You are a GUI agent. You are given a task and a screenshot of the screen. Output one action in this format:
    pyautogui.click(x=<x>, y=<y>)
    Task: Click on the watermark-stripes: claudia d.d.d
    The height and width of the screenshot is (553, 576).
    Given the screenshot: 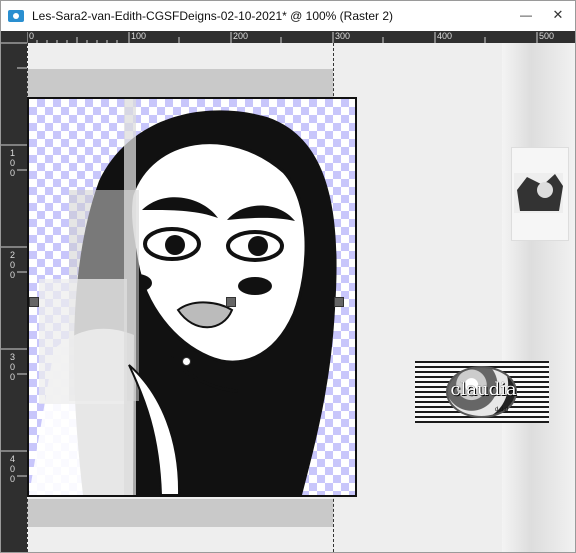 What is the action you would take?
    pyautogui.click(x=482, y=392)
    